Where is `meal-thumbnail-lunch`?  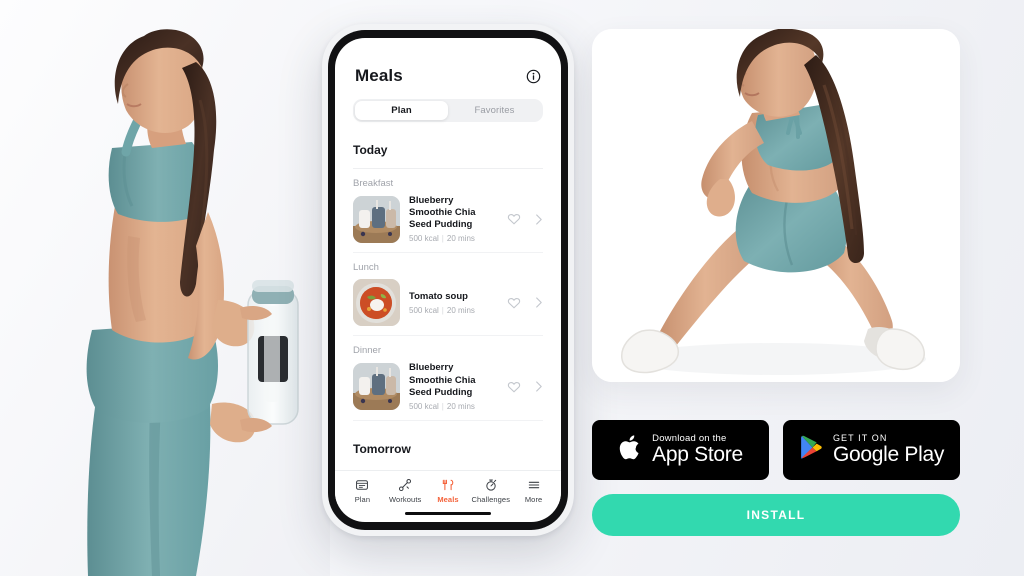
meal-thumbnail-lunch is located at coordinates (376, 303).